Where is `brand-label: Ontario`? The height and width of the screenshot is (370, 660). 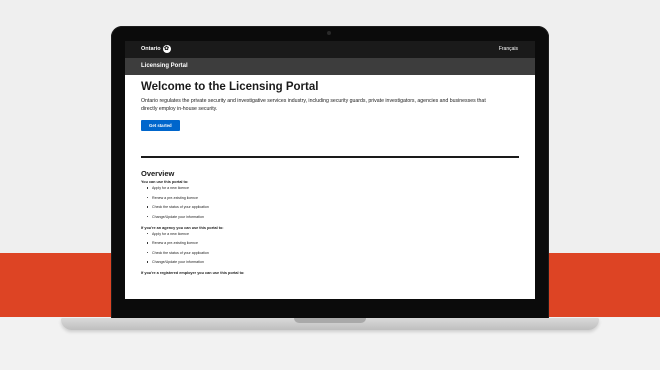
brand-label: Ontario is located at coordinates (151, 49).